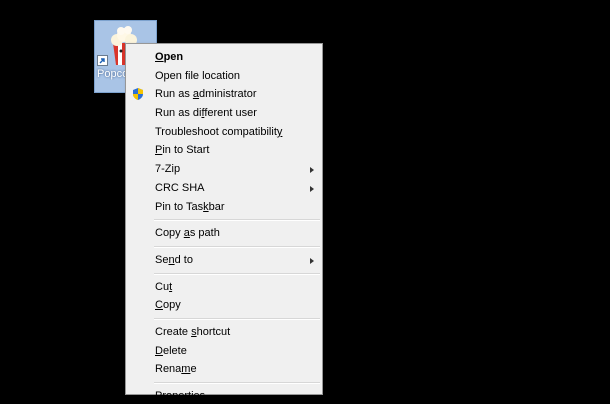  I want to click on menu-item-7zip: 7-Zip, so click(224, 169).